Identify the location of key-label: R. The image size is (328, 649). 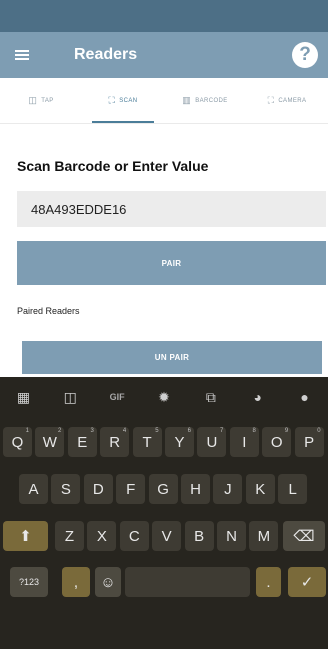
(115, 442).